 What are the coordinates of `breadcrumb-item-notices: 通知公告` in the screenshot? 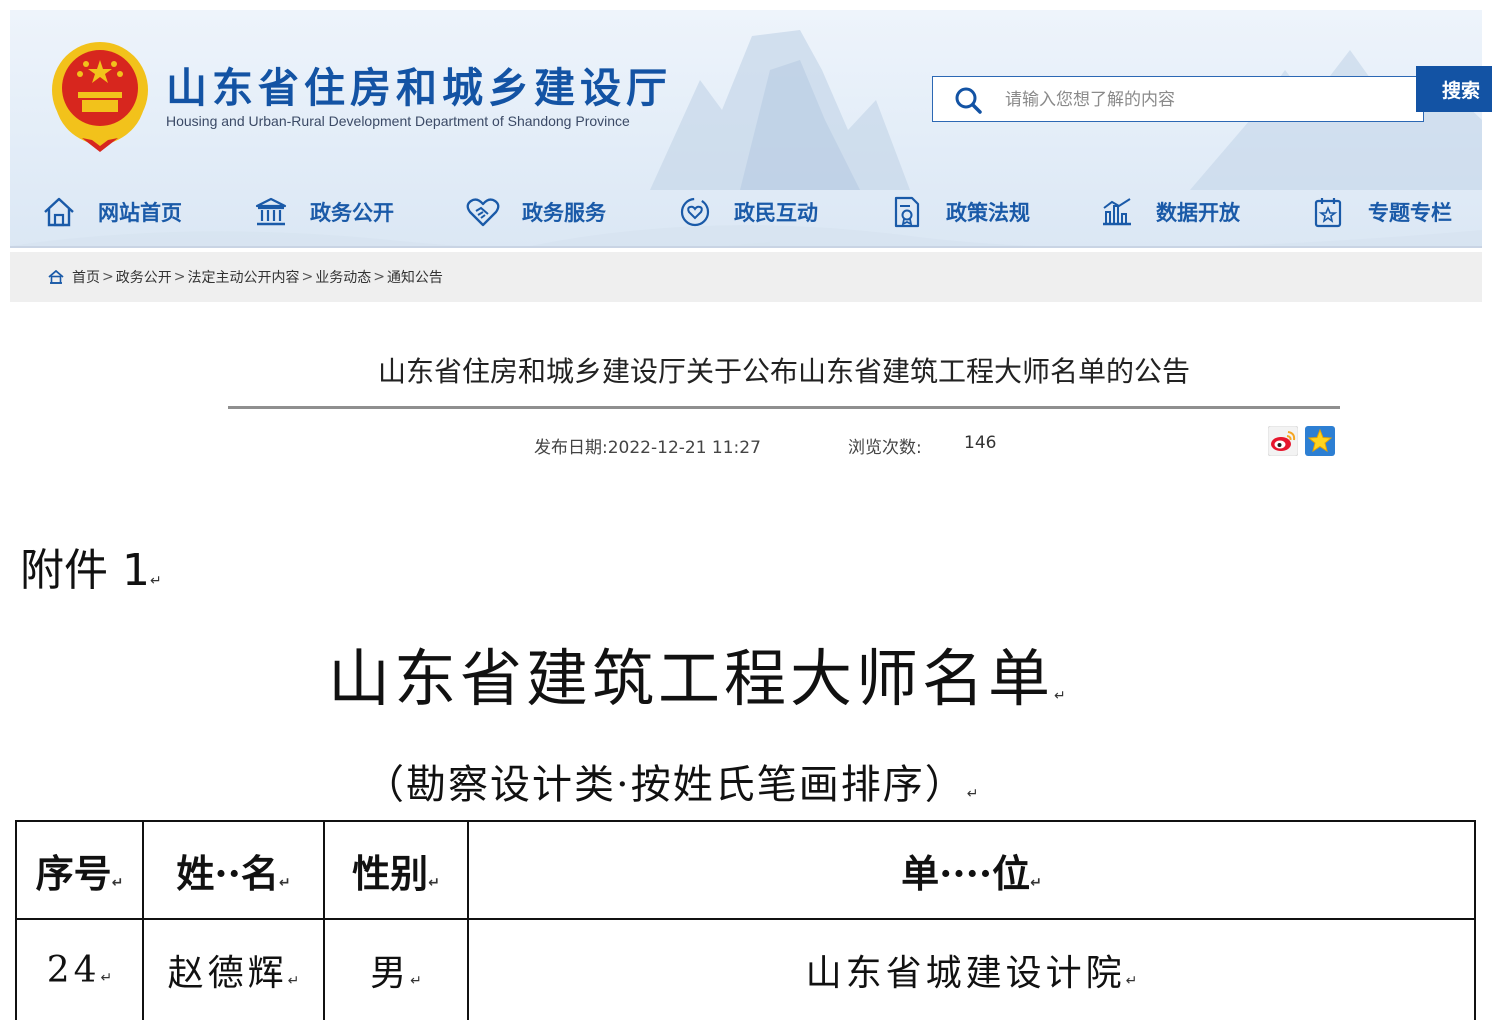 It's located at (415, 277).